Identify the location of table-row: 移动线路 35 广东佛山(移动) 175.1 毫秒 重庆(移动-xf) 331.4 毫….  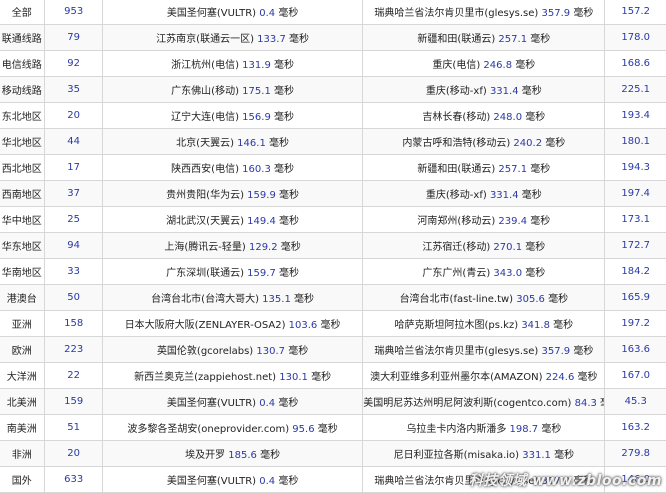
(333, 89).